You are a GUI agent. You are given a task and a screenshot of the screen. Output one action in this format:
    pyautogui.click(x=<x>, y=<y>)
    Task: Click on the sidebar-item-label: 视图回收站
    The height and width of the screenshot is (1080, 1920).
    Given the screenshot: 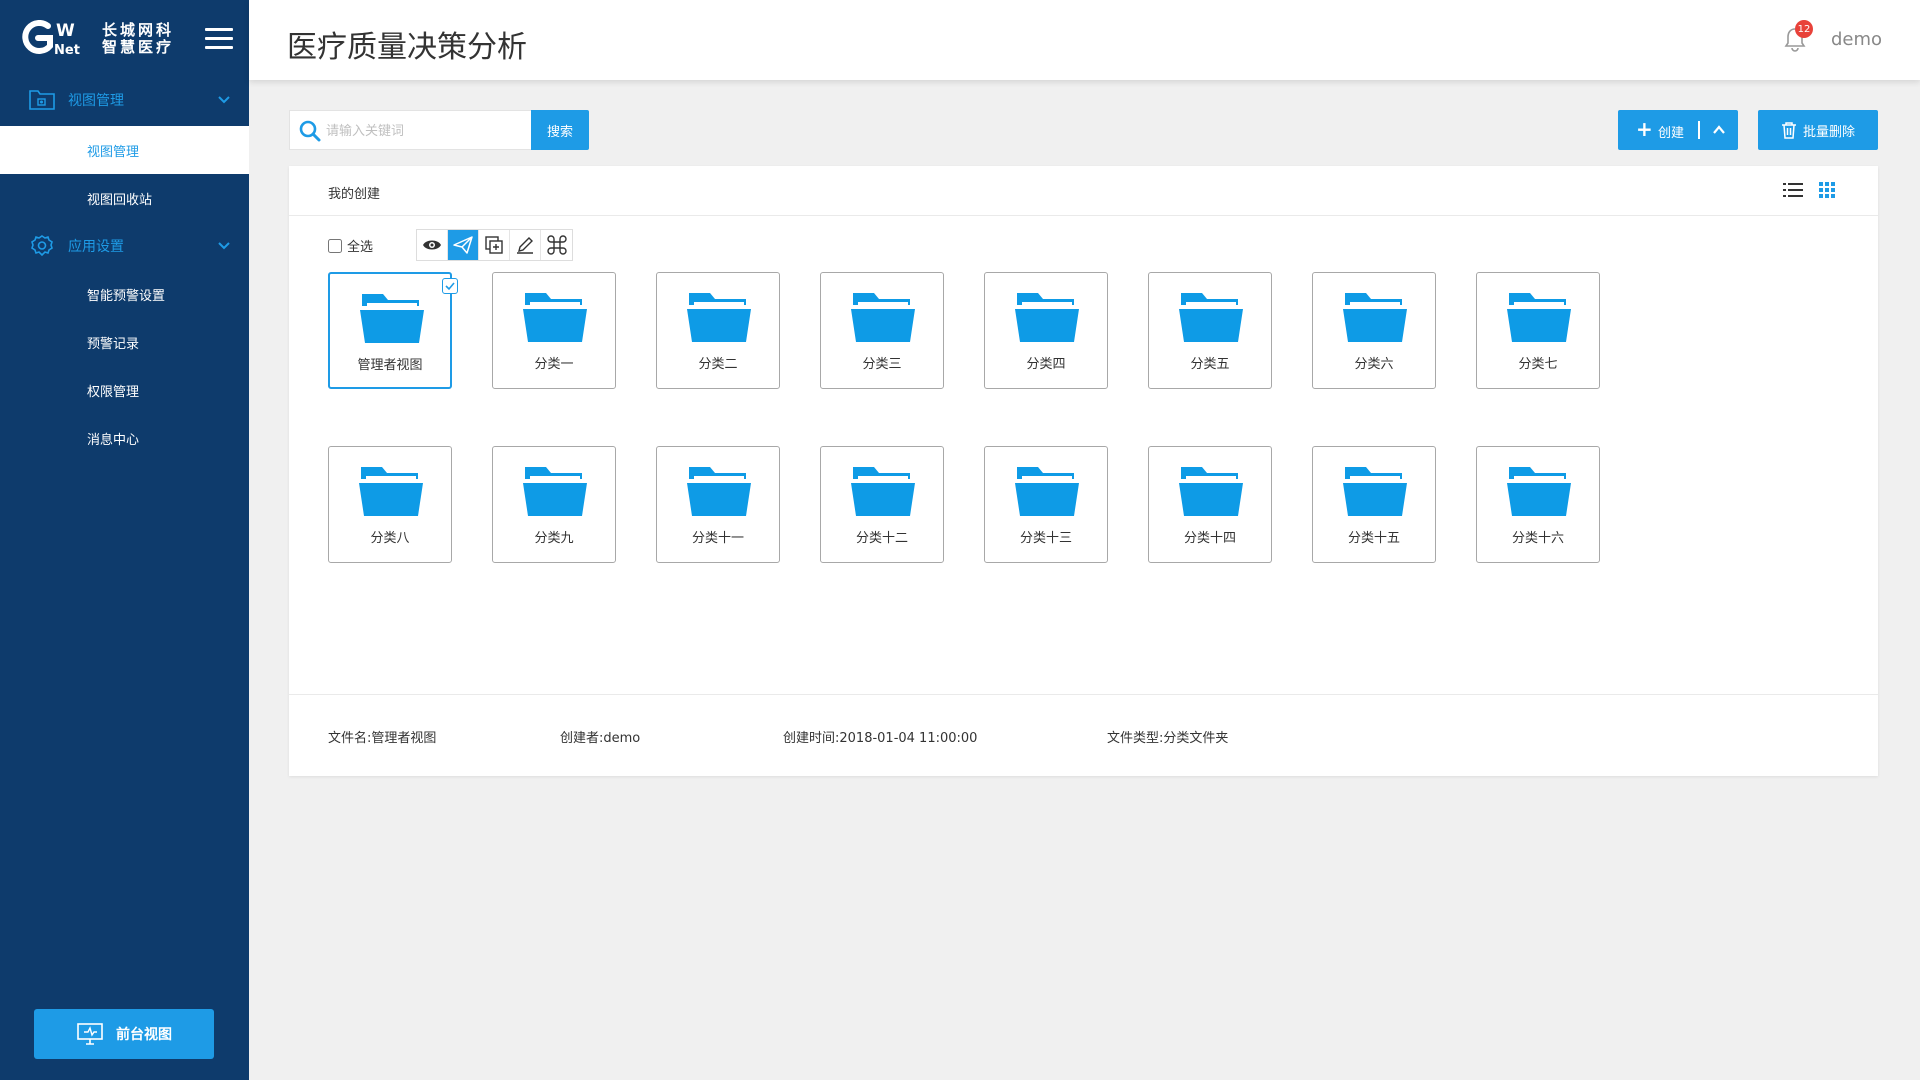 What is the action you would take?
    pyautogui.click(x=120, y=200)
    